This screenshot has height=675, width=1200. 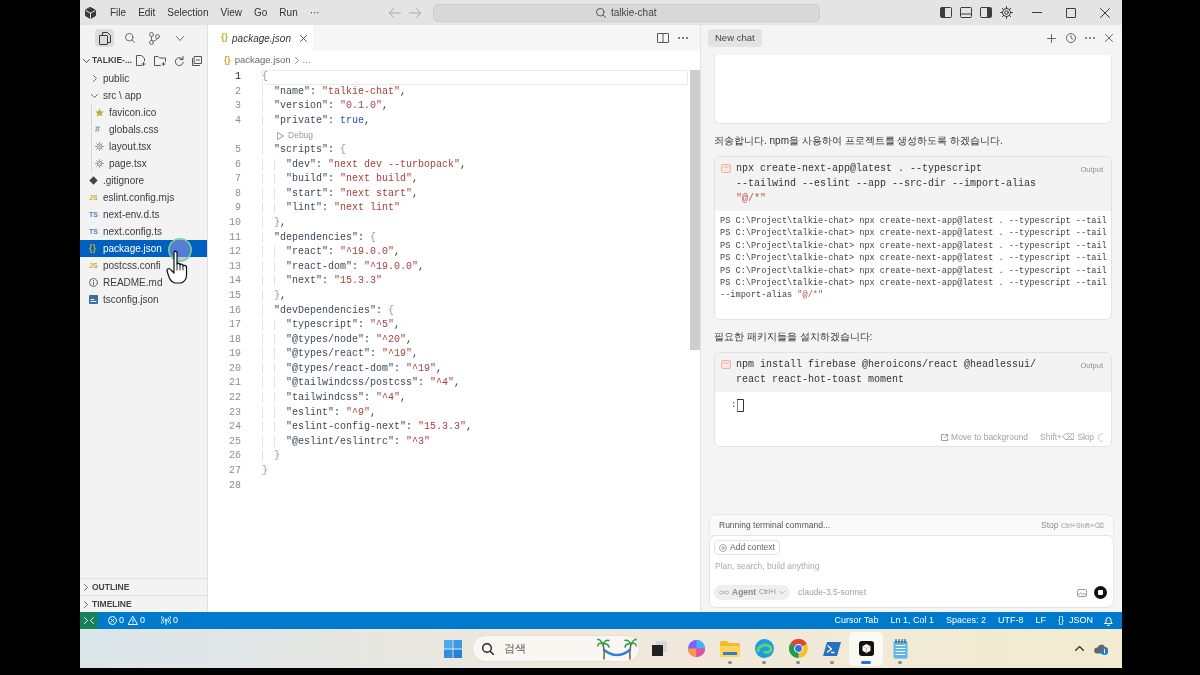 I want to click on tree-item: README.md, so click(x=143, y=282).